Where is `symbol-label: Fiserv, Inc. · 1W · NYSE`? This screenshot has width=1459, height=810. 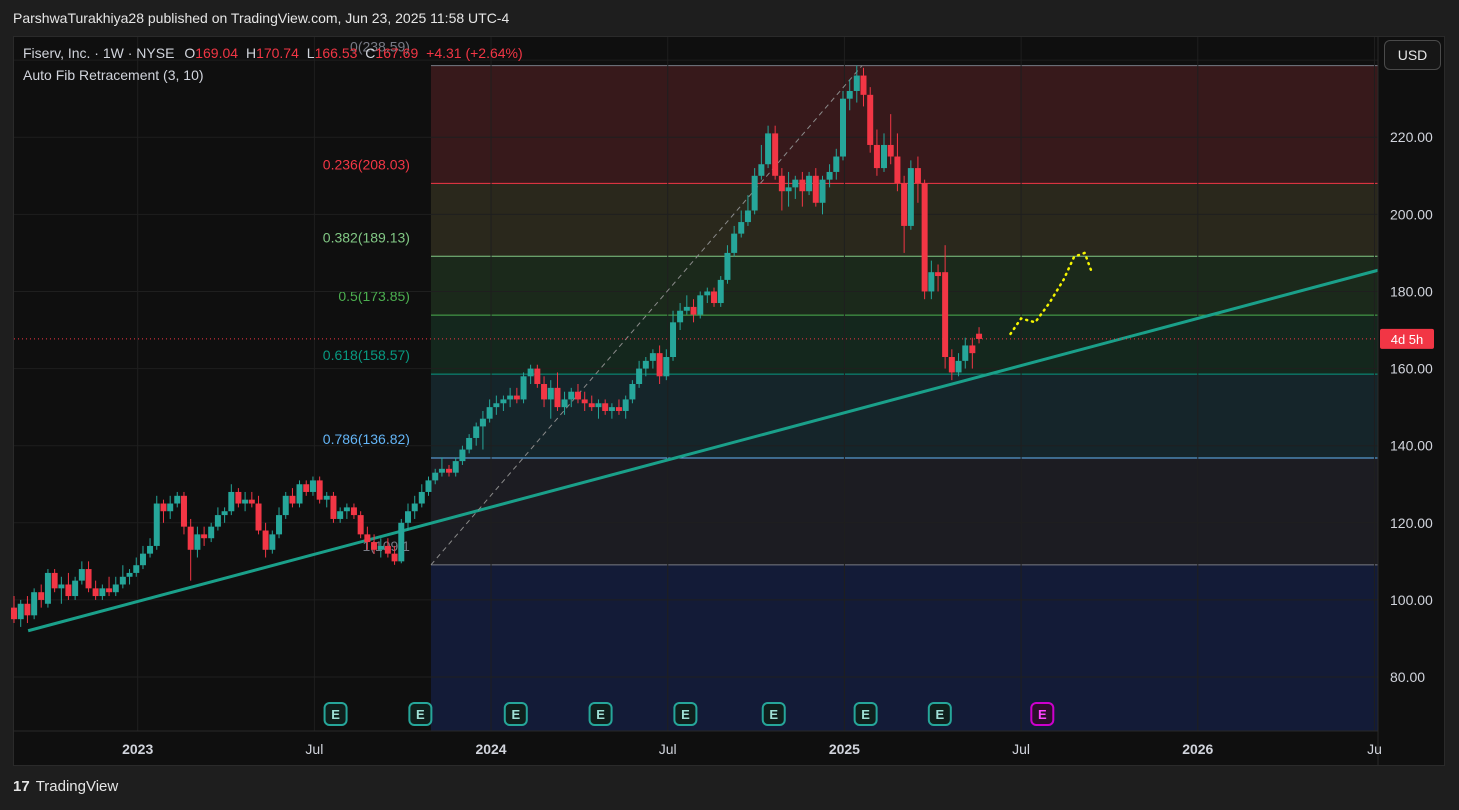 symbol-label: Fiserv, Inc. · 1W · NYSE is located at coordinates (98, 53).